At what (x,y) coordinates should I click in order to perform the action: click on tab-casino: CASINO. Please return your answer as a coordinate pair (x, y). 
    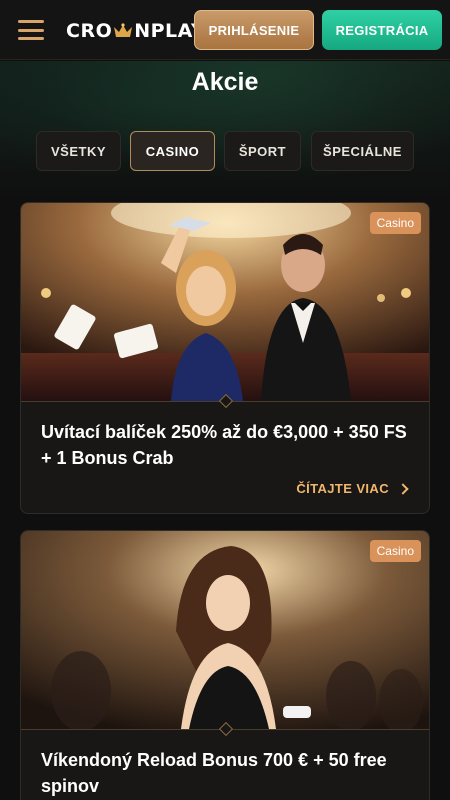
    Looking at the image, I should click on (172, 151).